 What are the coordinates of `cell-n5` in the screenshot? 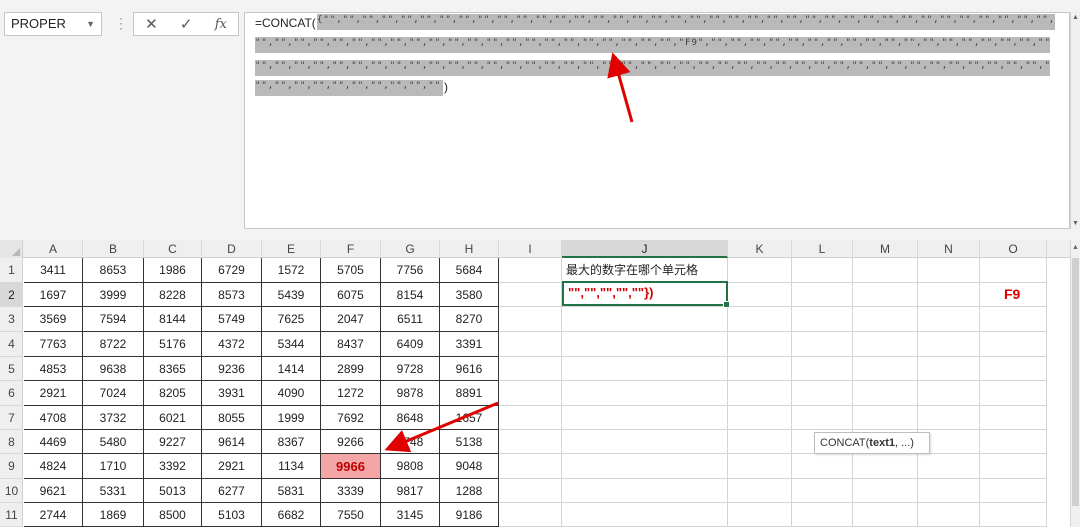 It's located at (949, 369).